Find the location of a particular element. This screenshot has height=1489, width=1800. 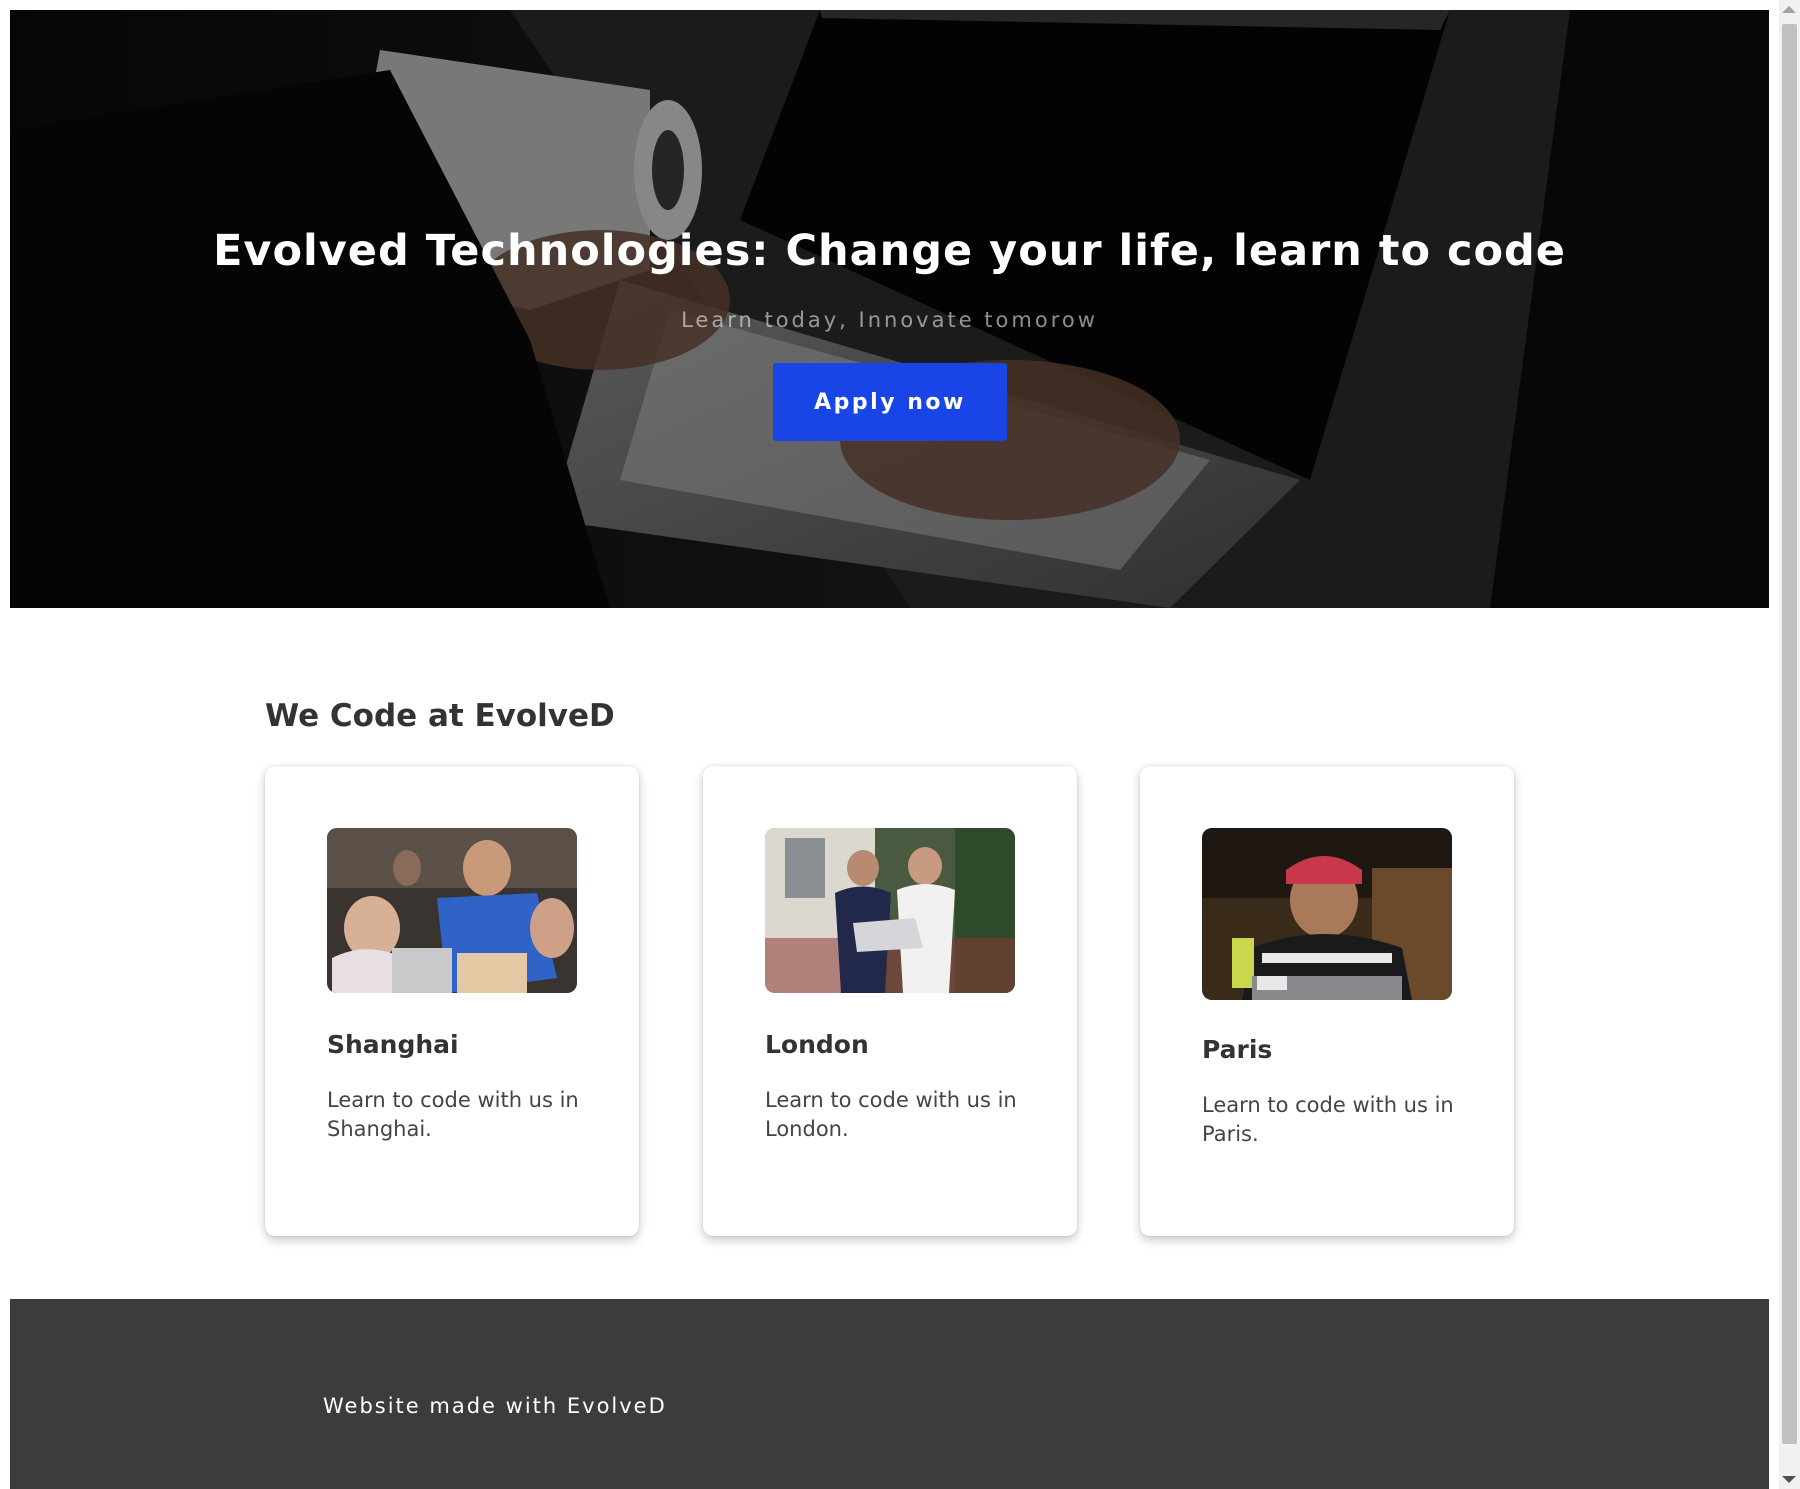

scroll-up-arrow-icon is located at coordinates (1789, 9).